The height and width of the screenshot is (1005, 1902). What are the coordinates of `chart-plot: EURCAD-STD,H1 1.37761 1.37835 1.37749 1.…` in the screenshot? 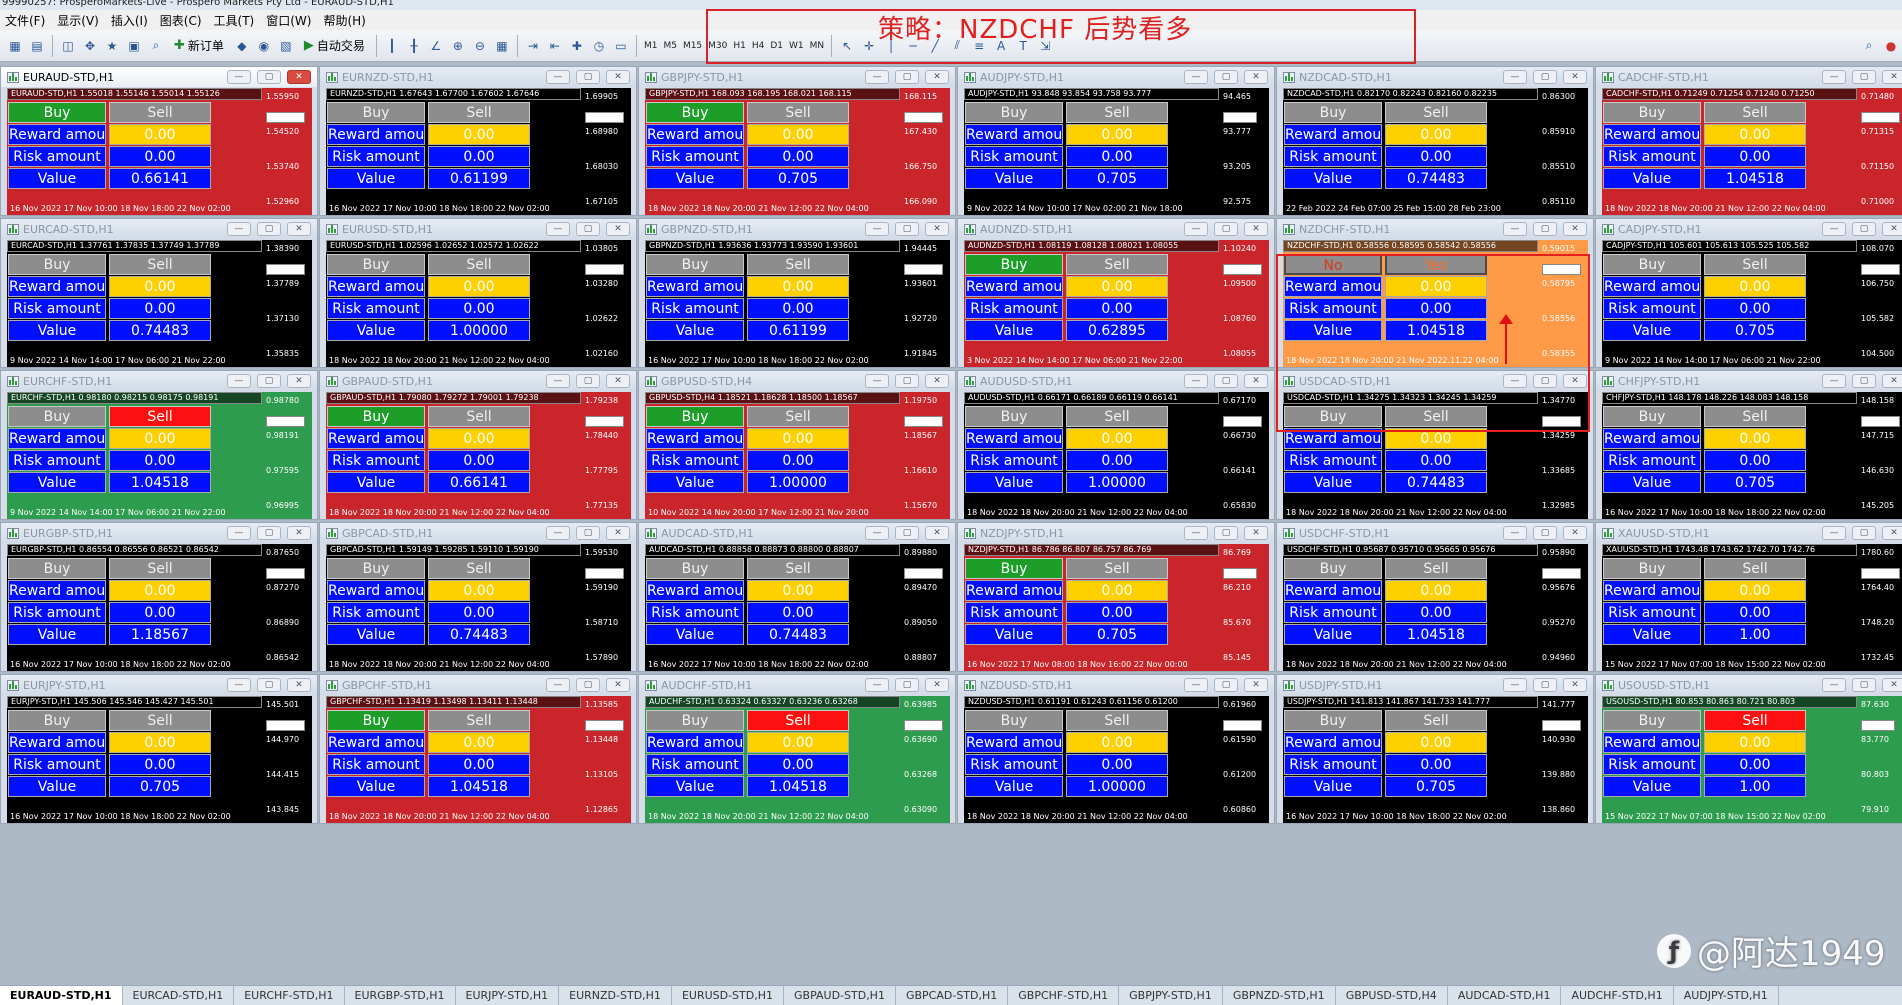 It's located at (159, 303).